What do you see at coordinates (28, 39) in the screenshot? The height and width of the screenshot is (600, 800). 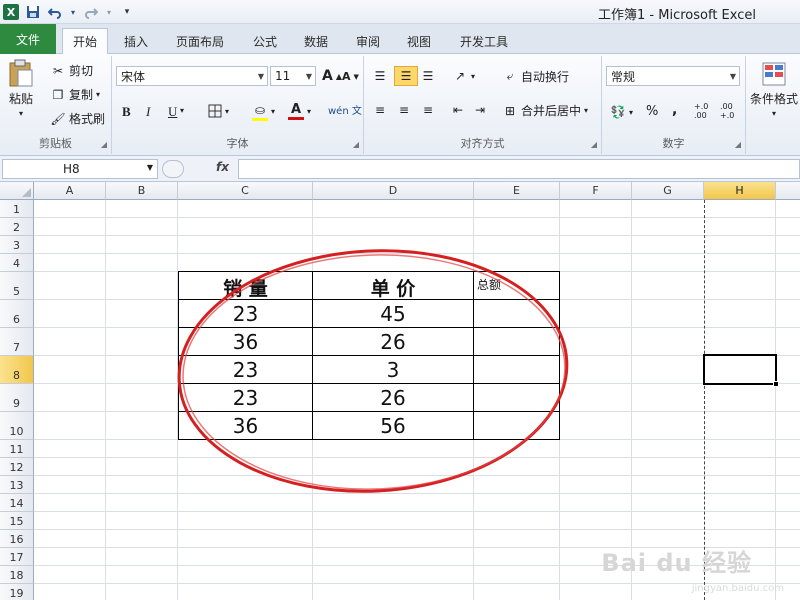 I see `tab-file: 文件` at bounding box center [28, 39].